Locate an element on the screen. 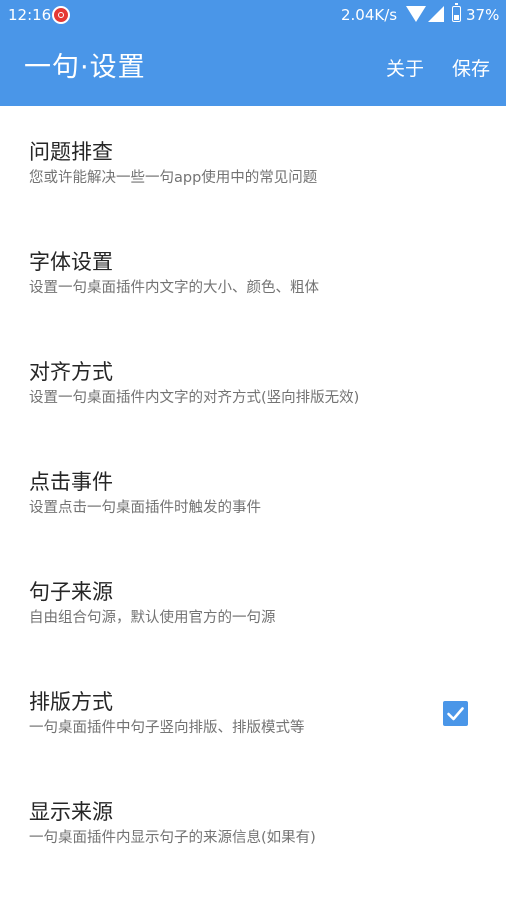 The image size is (506, 900). status-bar: 12:16 2.04K/s 37% is located at coordinates (253, 15).